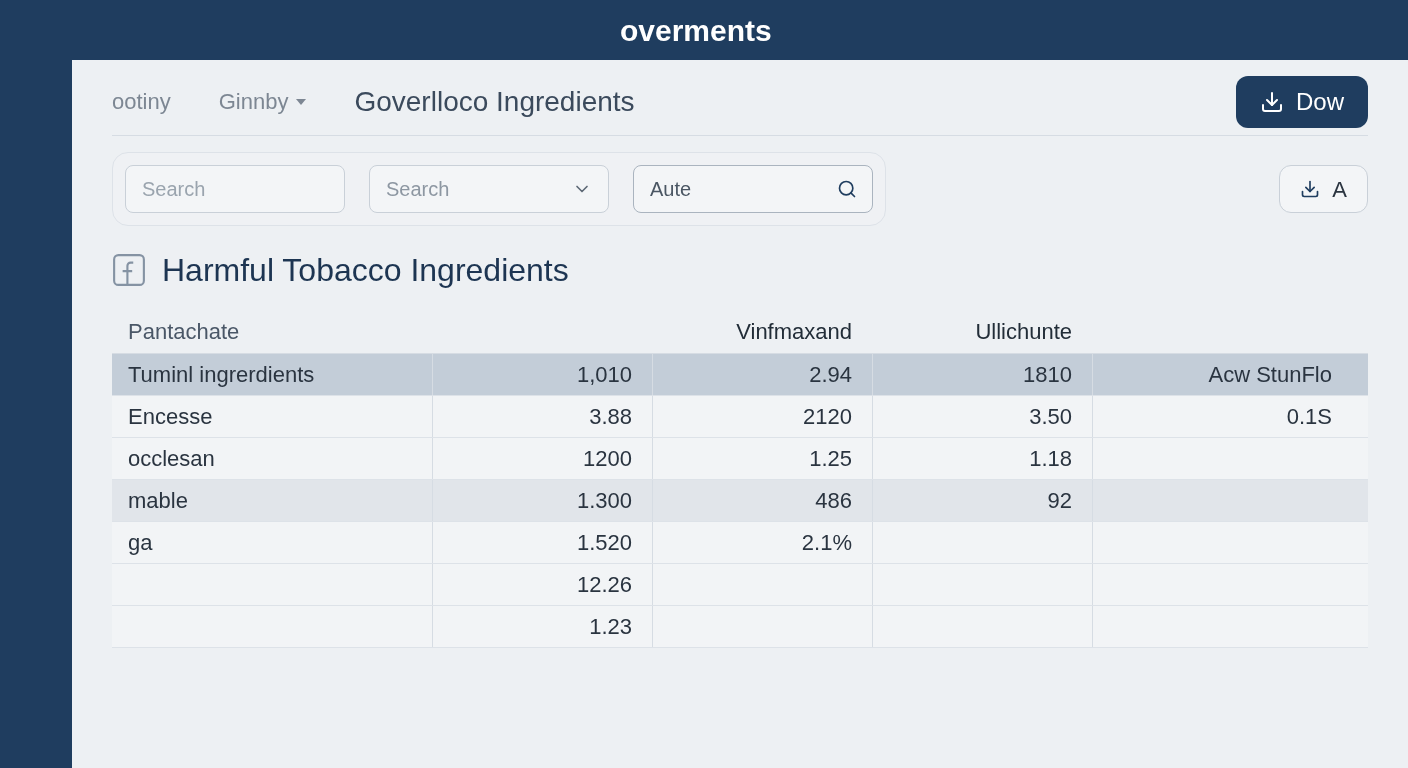 Image resolution: width=1408 pixels, height=768 pixels. What do you see at coordinates (1059, 501) in the screenshot?
I see `table-cell-text: 92` at bounding box center [1059, 501].